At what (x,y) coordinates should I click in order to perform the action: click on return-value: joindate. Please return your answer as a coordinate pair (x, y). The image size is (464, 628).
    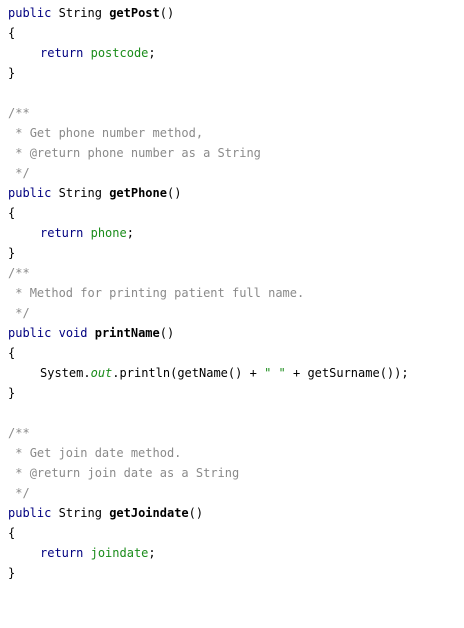
    Looking at the image, I should click on (119, 553).